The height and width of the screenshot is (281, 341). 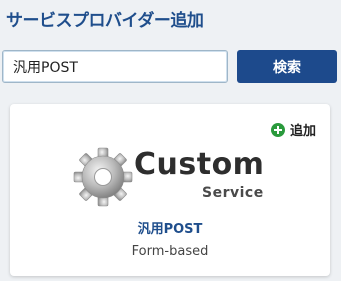 What do you see at coordinates (199, 164) in the screenshot?
I see `logo-word: Custom` at bounding box center [199, 164].